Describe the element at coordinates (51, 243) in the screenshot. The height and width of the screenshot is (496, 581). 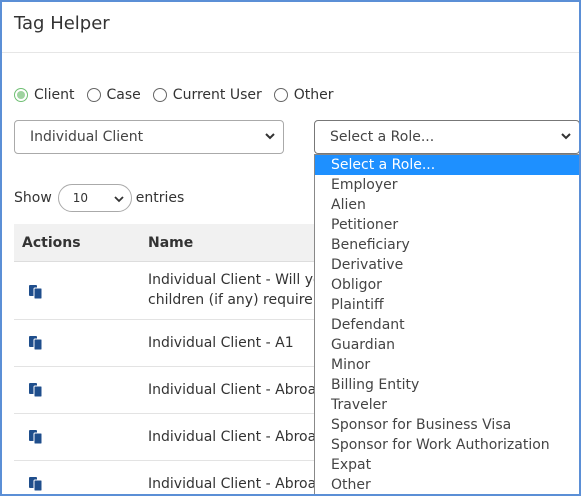
I see `column-header-actions: Actions` at that location.